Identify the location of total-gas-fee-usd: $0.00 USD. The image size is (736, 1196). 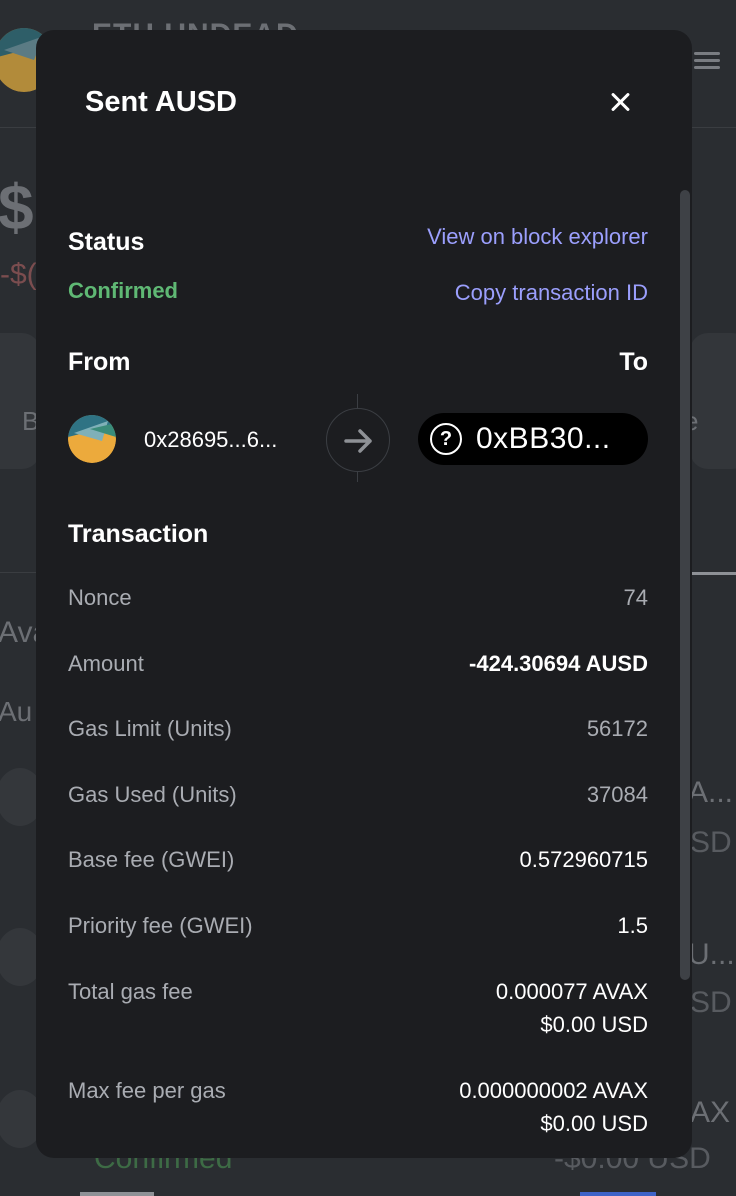
(594, 1024).